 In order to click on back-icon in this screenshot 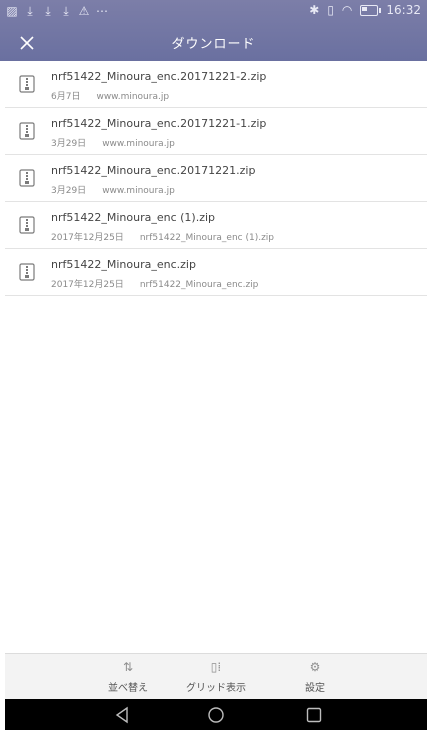, I will do `click(123, 715)`.